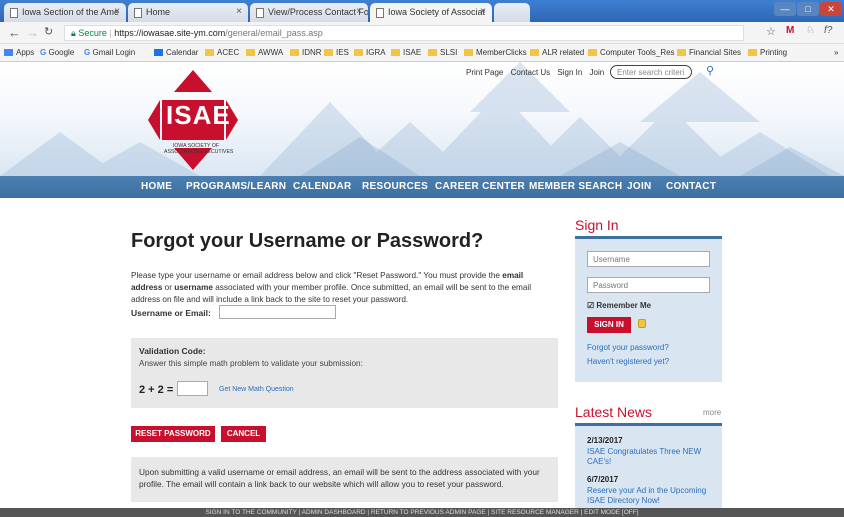 The image size is (844, 517). Describe the element at coordinates (176, 52) in the screenshot. I see `bookmark-calendar: Calendar` at that location.